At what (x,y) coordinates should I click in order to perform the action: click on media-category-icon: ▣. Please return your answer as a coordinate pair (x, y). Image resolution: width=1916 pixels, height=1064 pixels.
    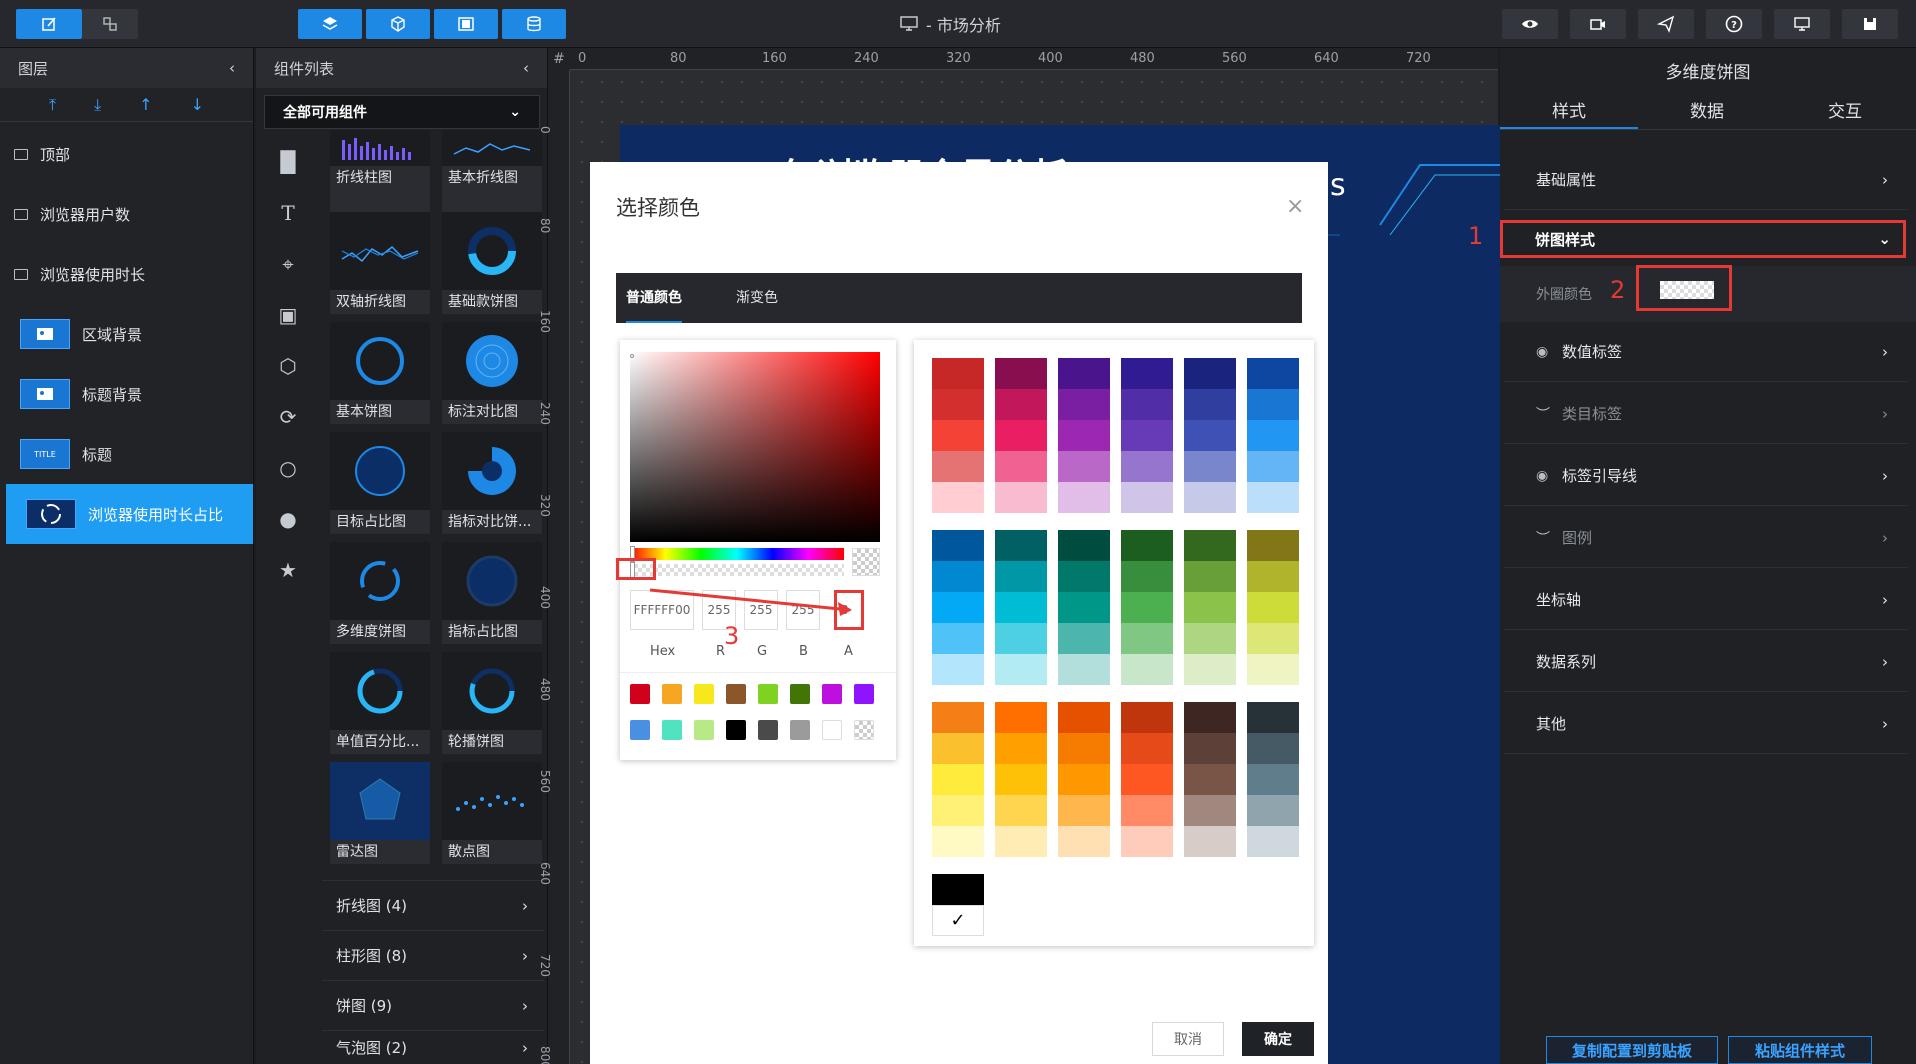
    Looking at the image, I should click on (288, 315).